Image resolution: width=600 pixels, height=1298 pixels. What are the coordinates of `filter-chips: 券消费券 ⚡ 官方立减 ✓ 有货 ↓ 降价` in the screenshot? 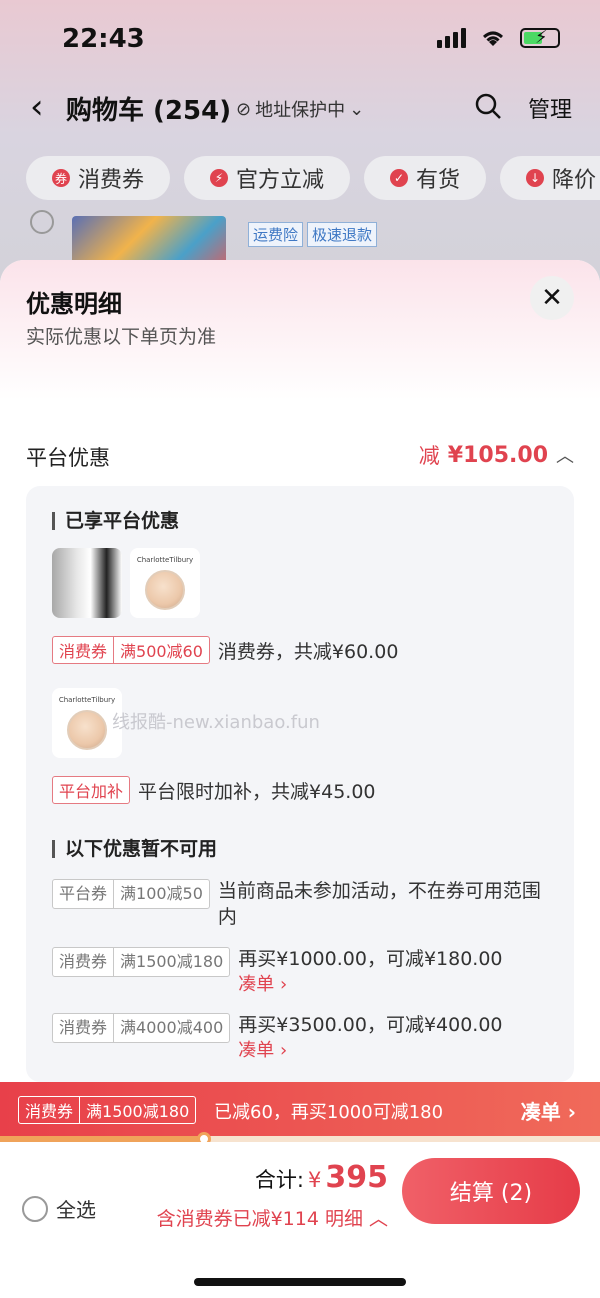 It's located at (313, 178).